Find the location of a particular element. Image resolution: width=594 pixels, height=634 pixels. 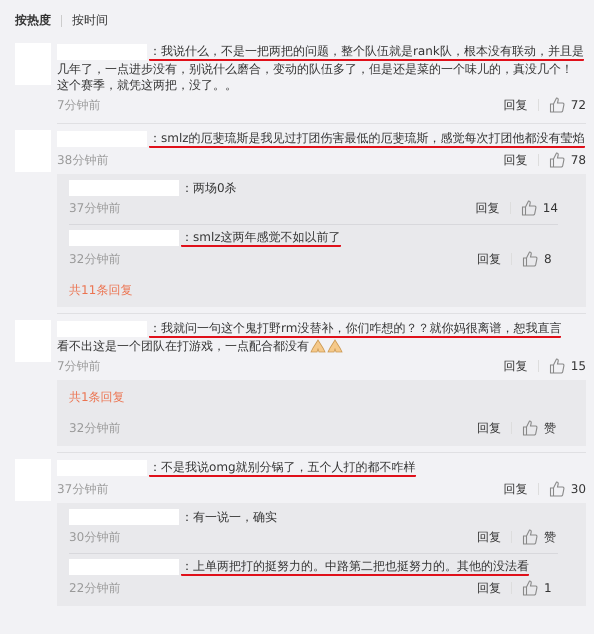

comment-text: ：两场0杀 is located at coordinates (209, 188).